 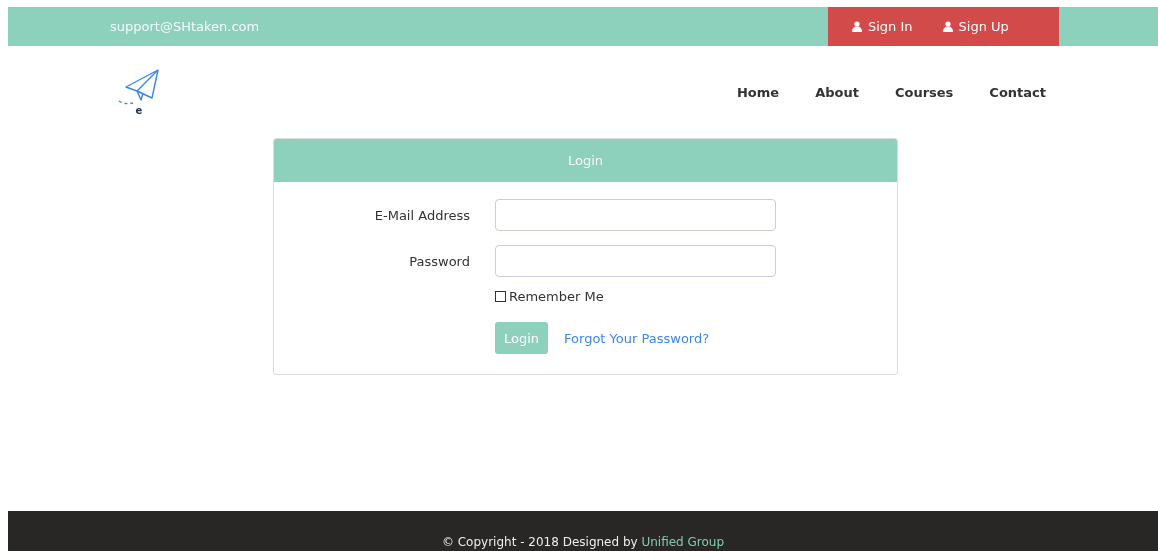 I want to click on paper-plane-icon, so click(x=139, y=87).